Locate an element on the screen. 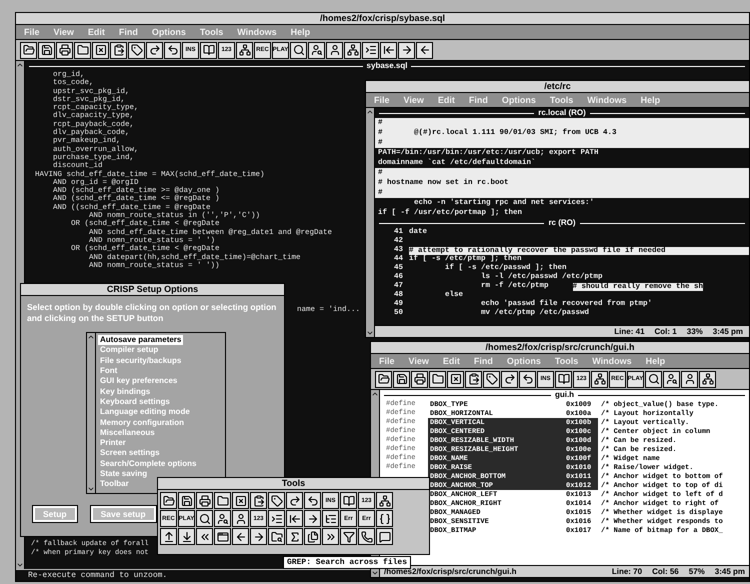 Image resolution: width=750 pixels, height=584 pixels. folder-search-icon is located at coordinates (276, 536).